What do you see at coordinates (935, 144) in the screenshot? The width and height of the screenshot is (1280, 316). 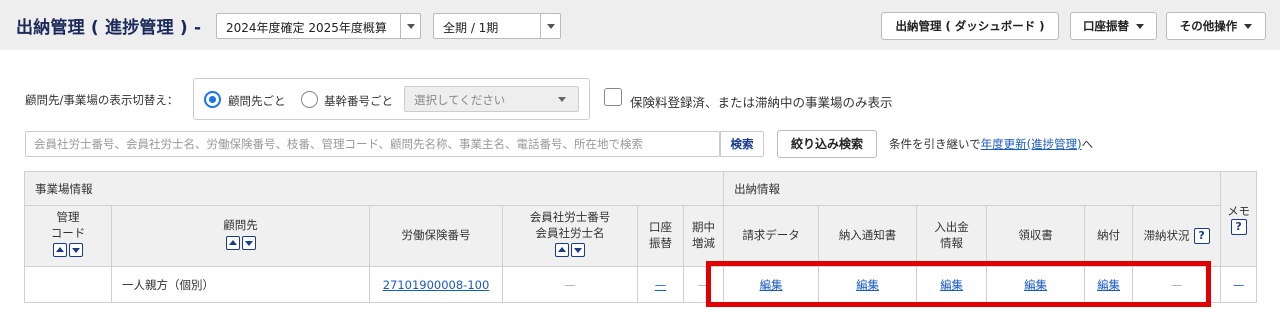 I see `inherit-prefix: 条件を引き継いで` at bounding box center [935, 144].